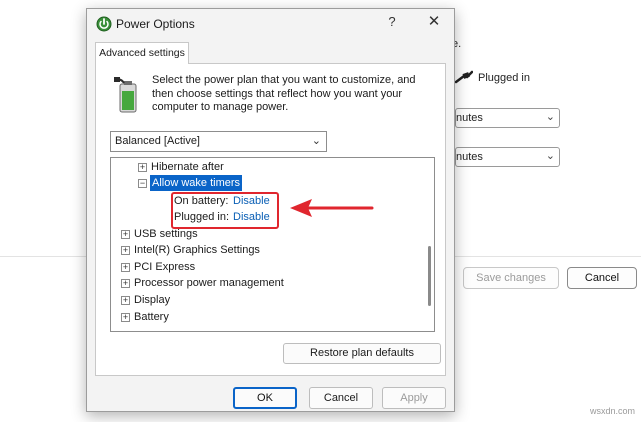 The width and height of the screenshot is (641, 422). What do you see at coordinates (613, 411) in the screenshot?
I see `watermark-text: wsxdn.com` at bounding box center [613, 411].